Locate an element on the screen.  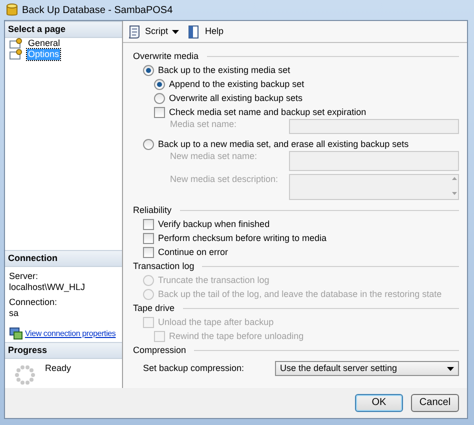
field-value: sa is located at coordinates (14, 313).